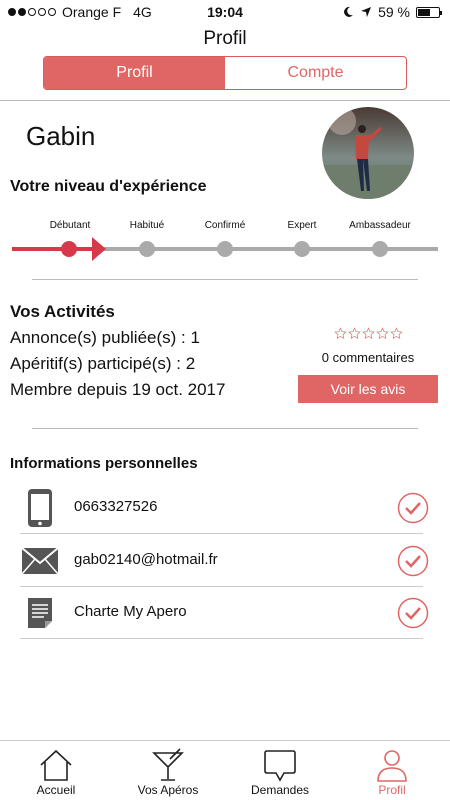  What do you see at coordinates (40, 613) in the screenshot?
I see `document-icon` at bounding box center [40, 613].